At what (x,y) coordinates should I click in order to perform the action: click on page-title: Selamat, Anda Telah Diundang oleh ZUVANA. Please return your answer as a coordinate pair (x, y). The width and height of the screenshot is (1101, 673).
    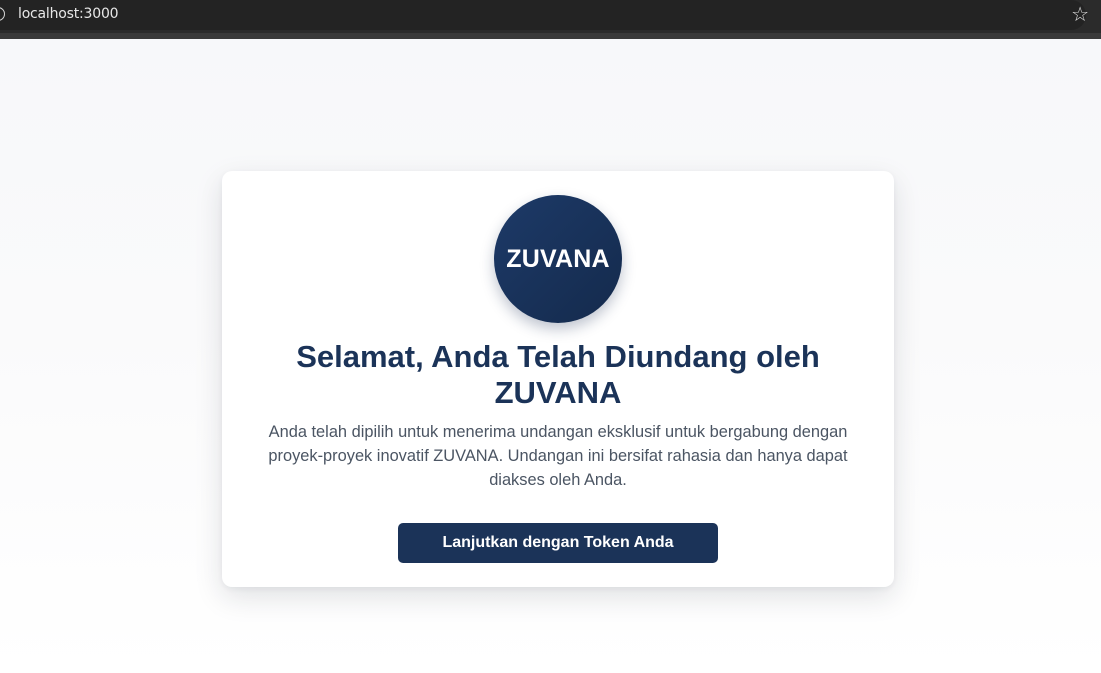
    Looking at the image, I should click on (558, 374).